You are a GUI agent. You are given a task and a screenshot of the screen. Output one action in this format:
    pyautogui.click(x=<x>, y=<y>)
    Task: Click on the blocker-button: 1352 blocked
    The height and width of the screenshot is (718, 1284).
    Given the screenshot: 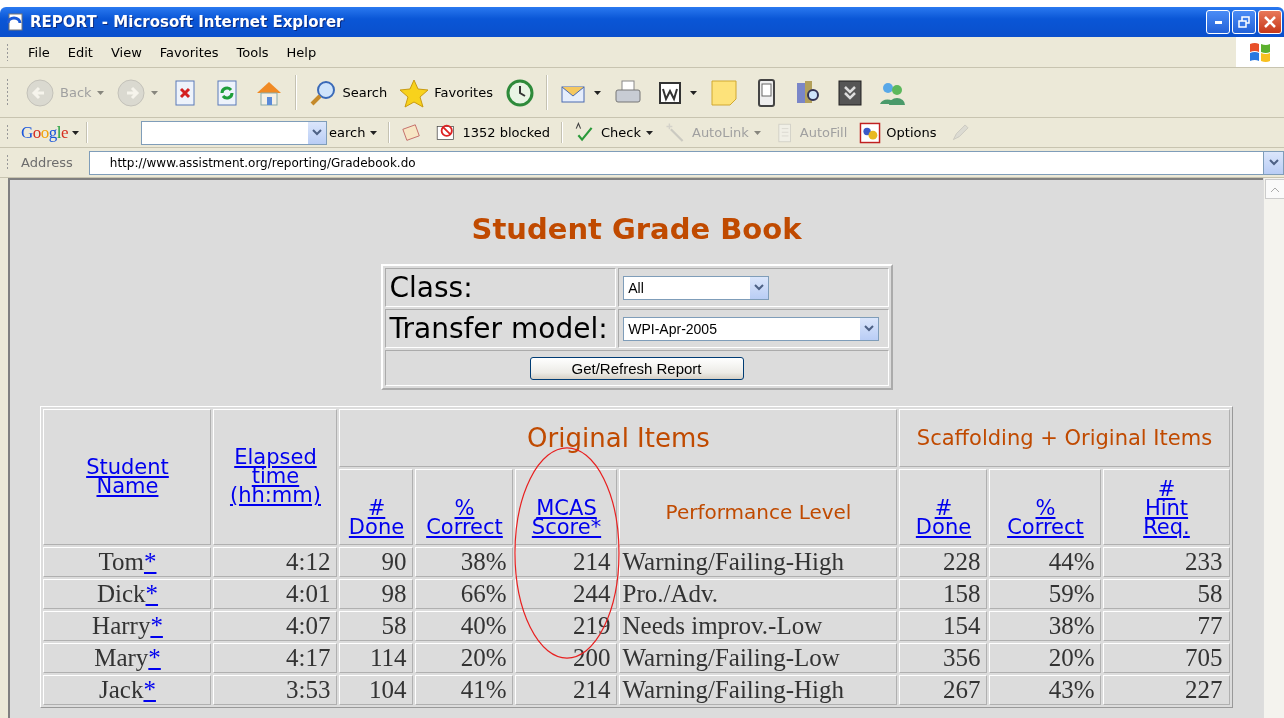 What is the action you would take?
    pyautogui.click(x=492, y=132)
    